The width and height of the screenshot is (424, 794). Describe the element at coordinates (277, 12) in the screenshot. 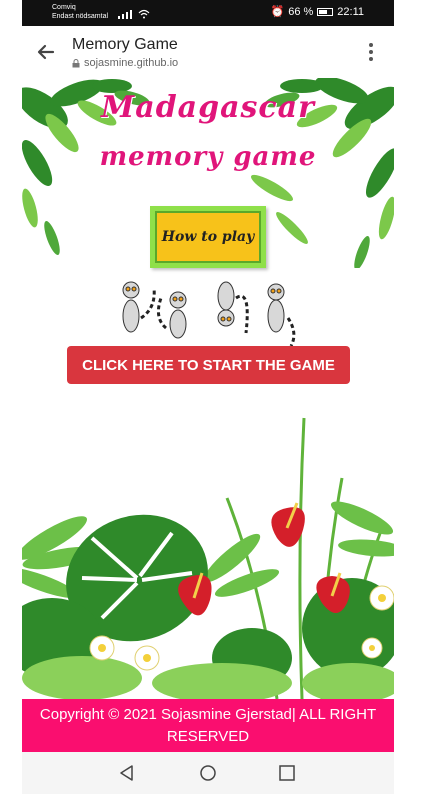

I see `alarm-icon: ⏰` at that location.